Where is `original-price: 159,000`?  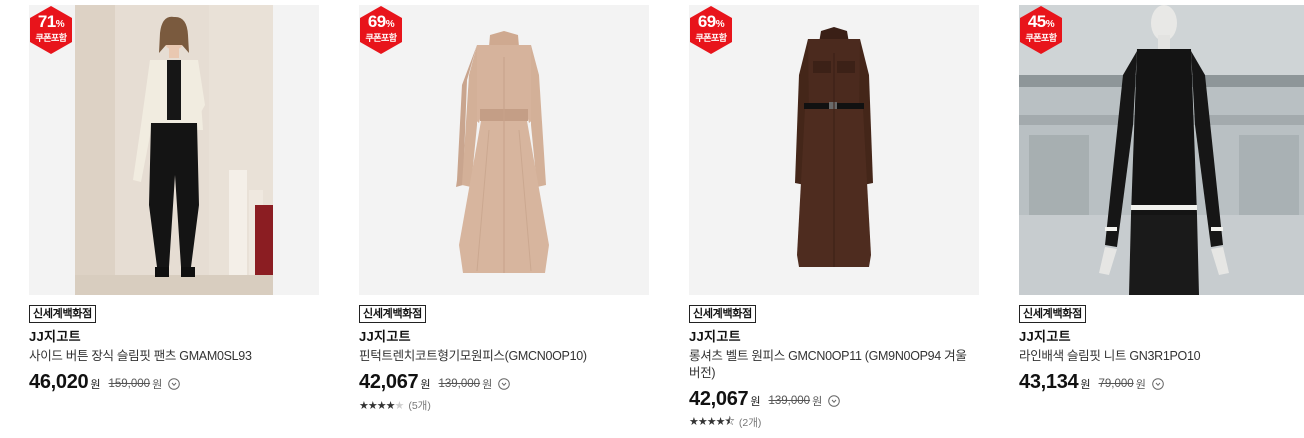
original-price: 159,000 is located at coordinates (129, 384).